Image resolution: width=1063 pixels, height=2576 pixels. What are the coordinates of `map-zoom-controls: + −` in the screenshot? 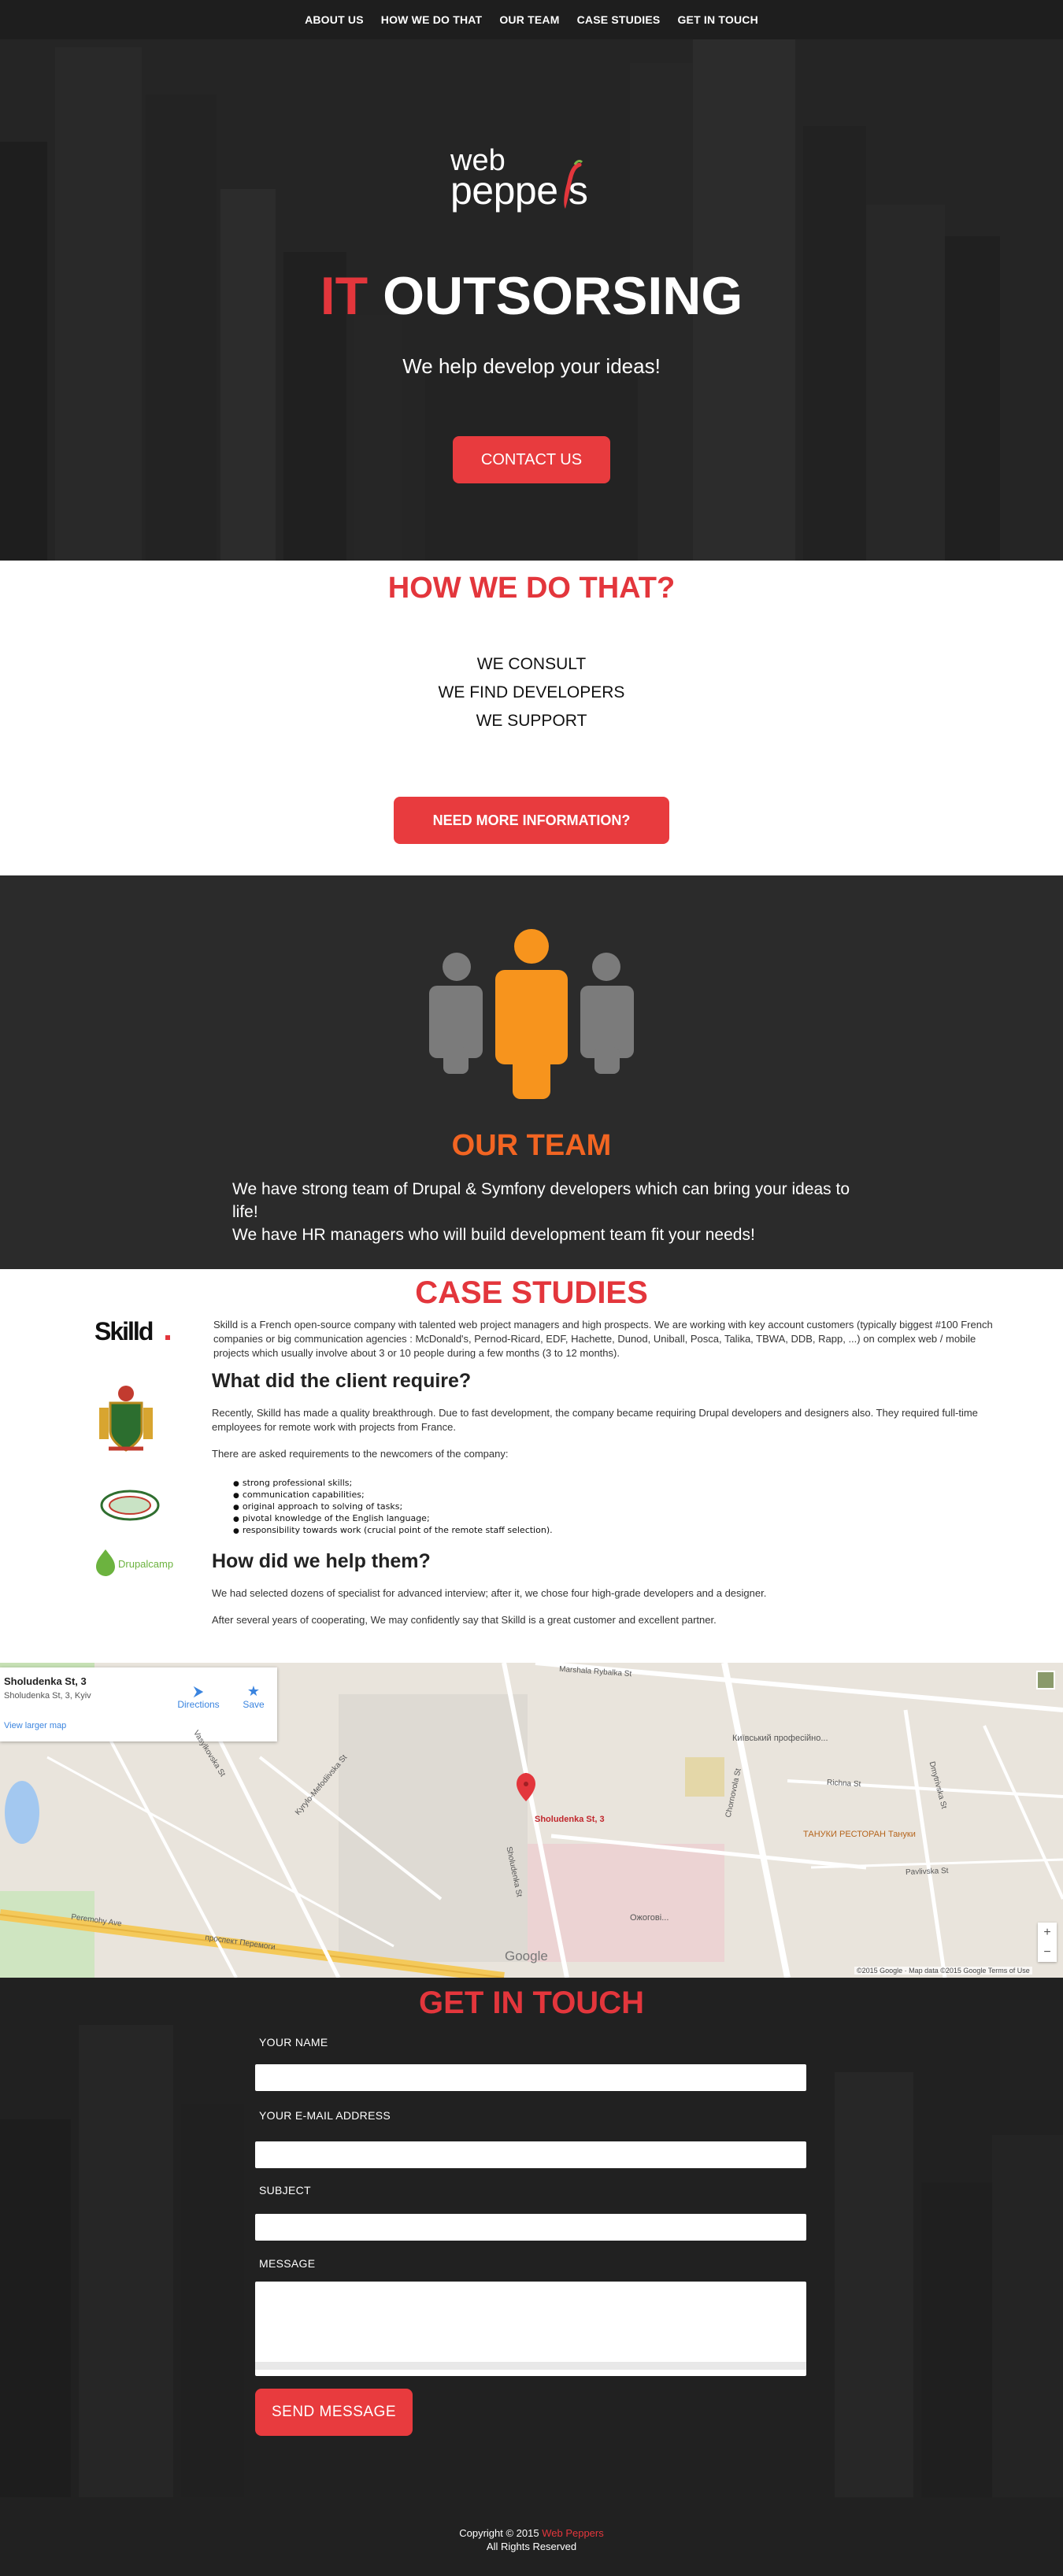 It's located at (1047, 1942).